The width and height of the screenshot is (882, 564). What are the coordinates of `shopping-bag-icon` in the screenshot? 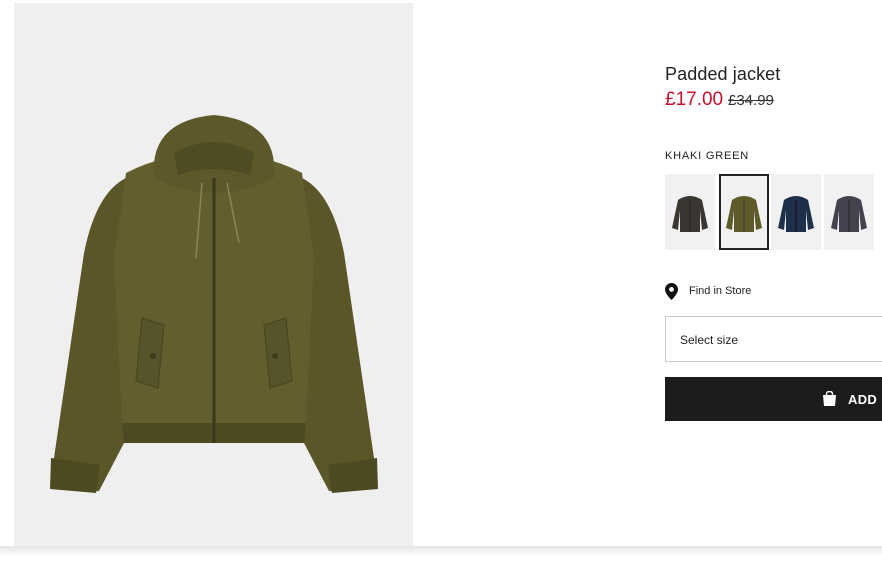 It's located at (829, 398).